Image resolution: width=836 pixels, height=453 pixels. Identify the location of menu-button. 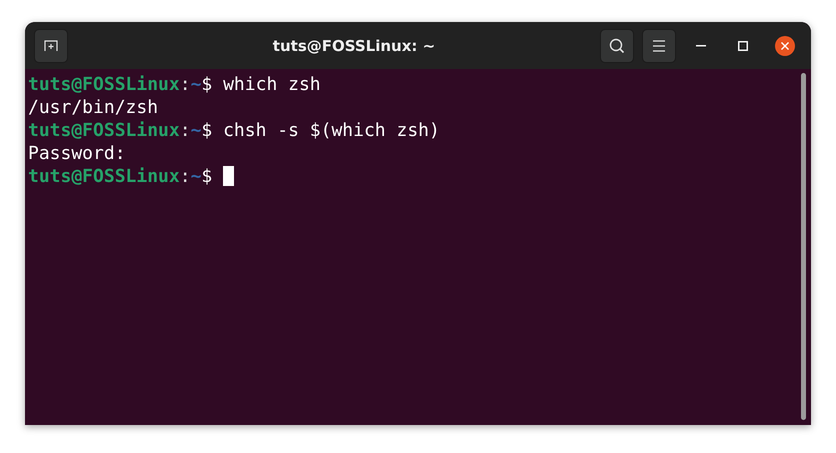
(659, 45).